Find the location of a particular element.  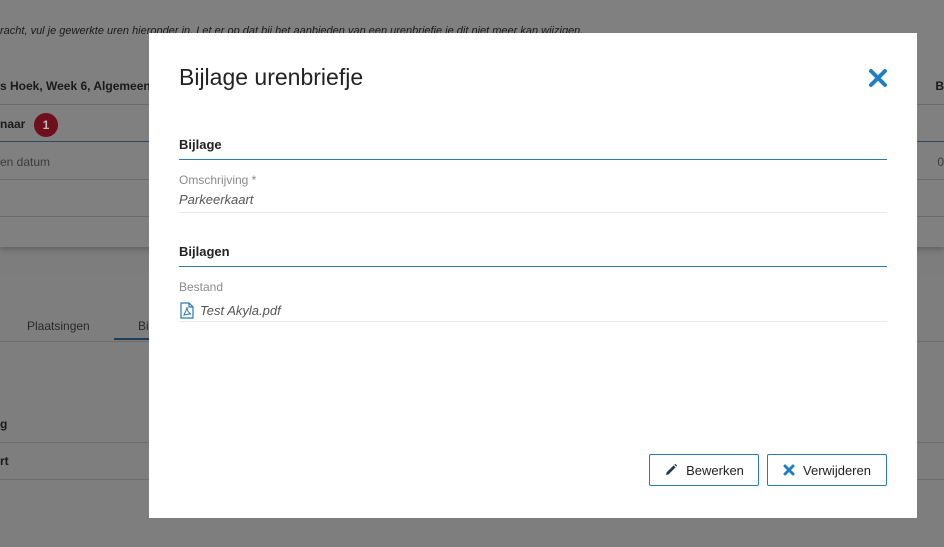

close-icon is located at coordinates (878, 78).